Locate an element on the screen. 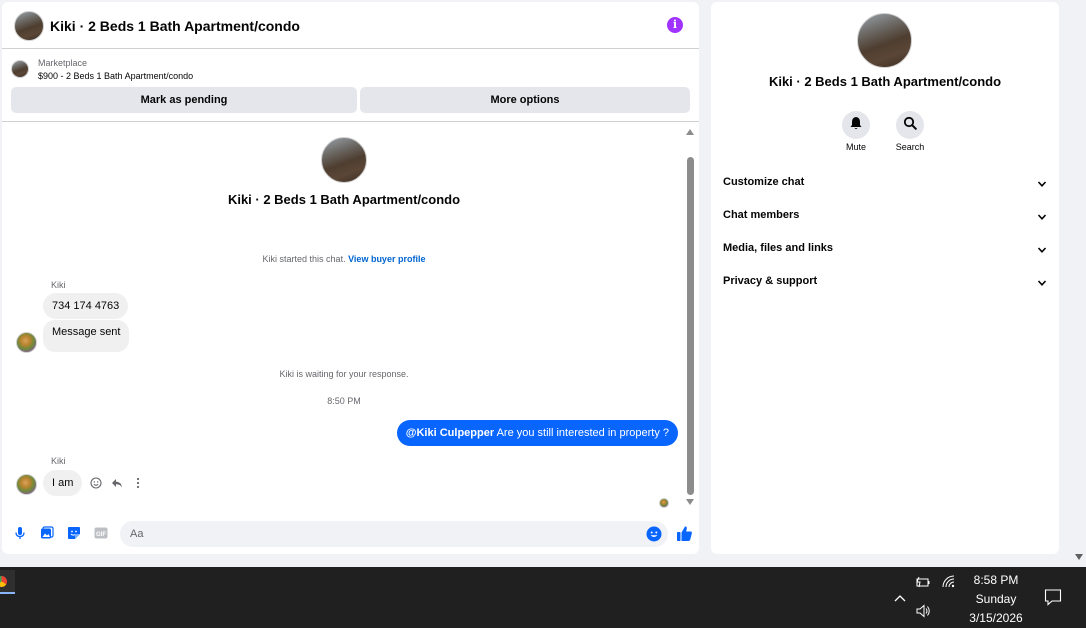 This screenshot has width=1086, height=628. message-bubble: Message sent is located at coordinates (86, 336).